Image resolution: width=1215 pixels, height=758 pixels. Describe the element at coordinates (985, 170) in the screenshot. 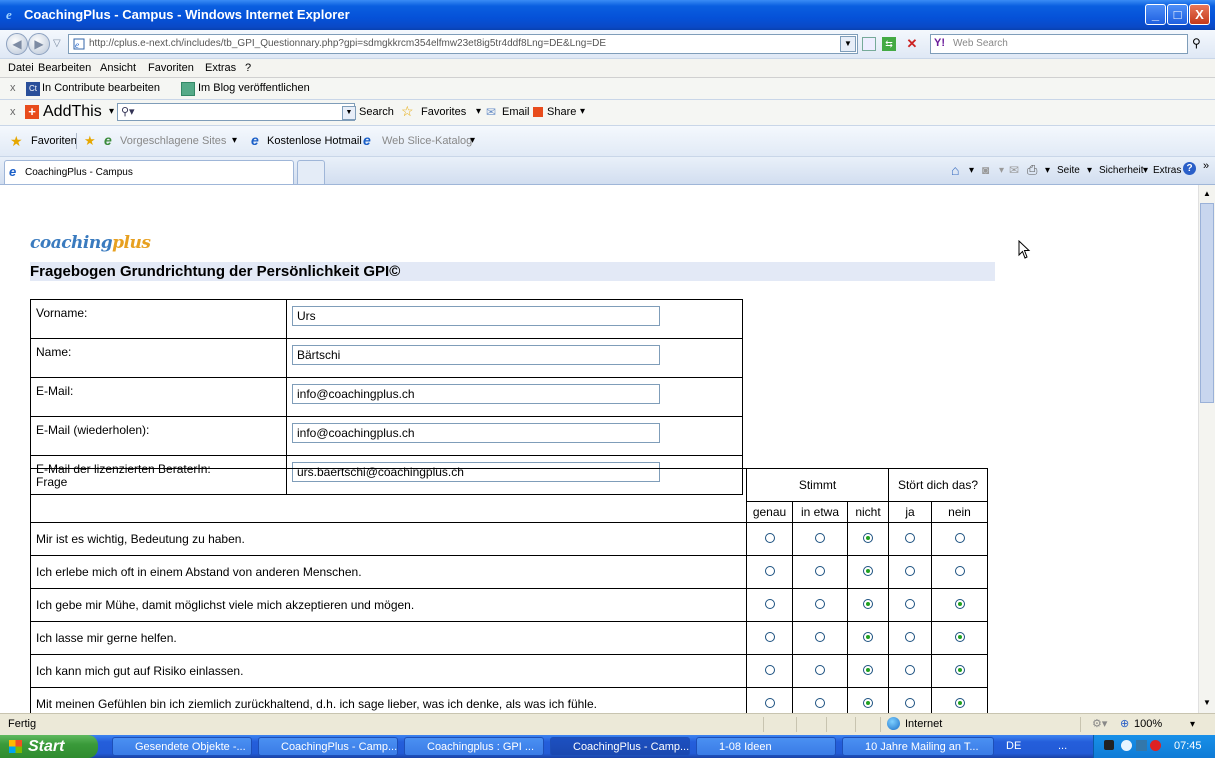

I see `rss-icon: ◙` at that location.